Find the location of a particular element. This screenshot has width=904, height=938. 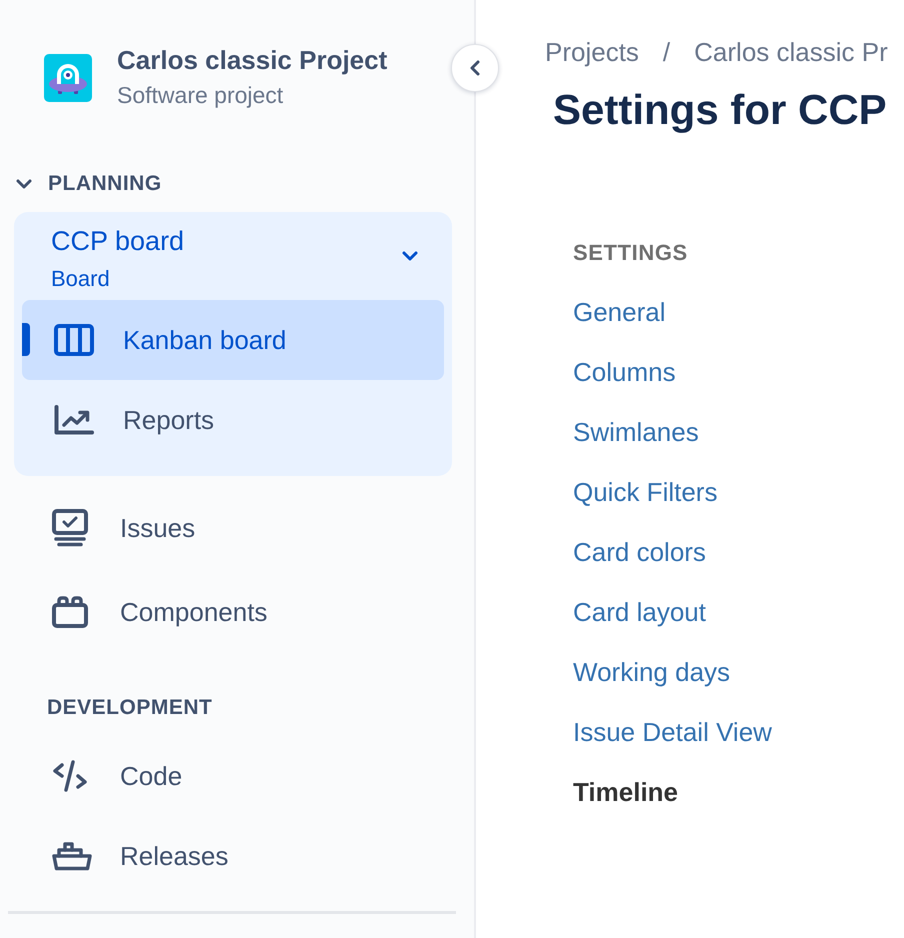

nav-item: Issues is located at coordinates (231, 528).